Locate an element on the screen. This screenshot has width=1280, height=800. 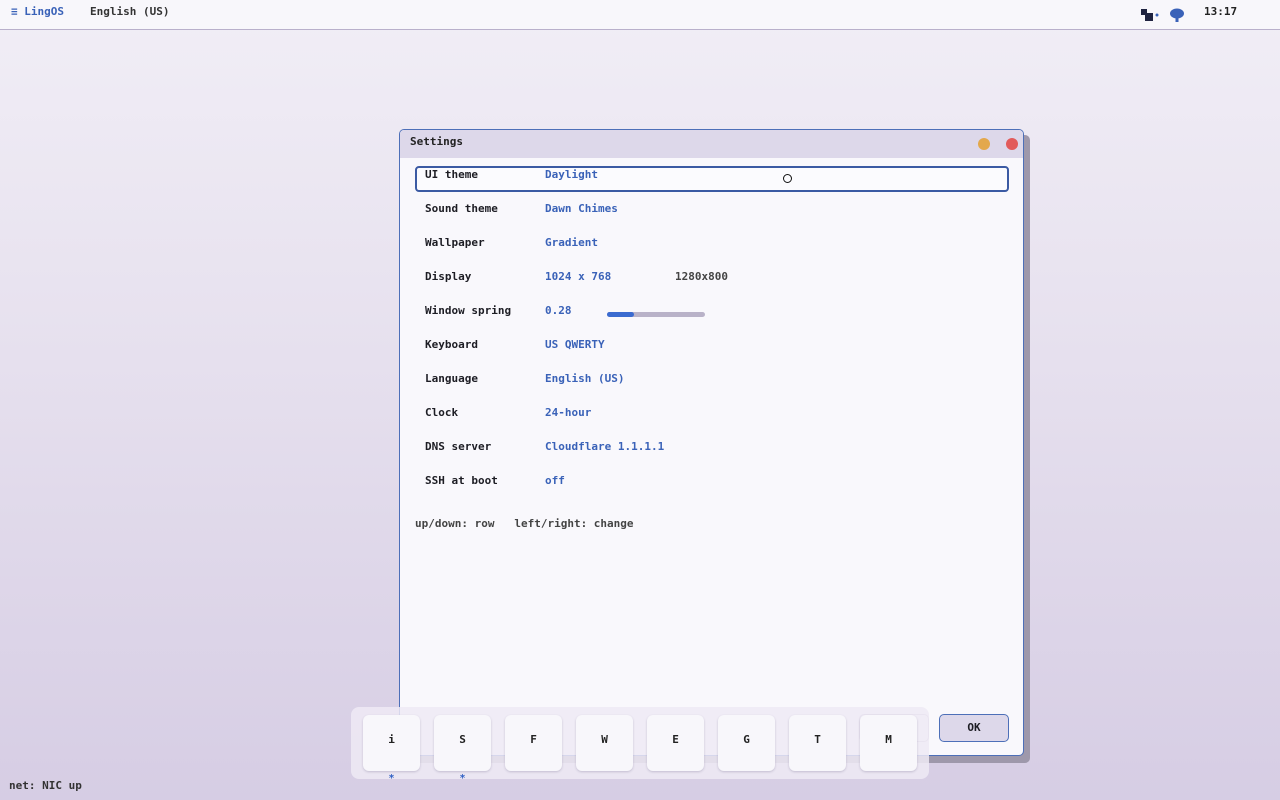
apps-tray-icon is located at coordinates (1150, 15).